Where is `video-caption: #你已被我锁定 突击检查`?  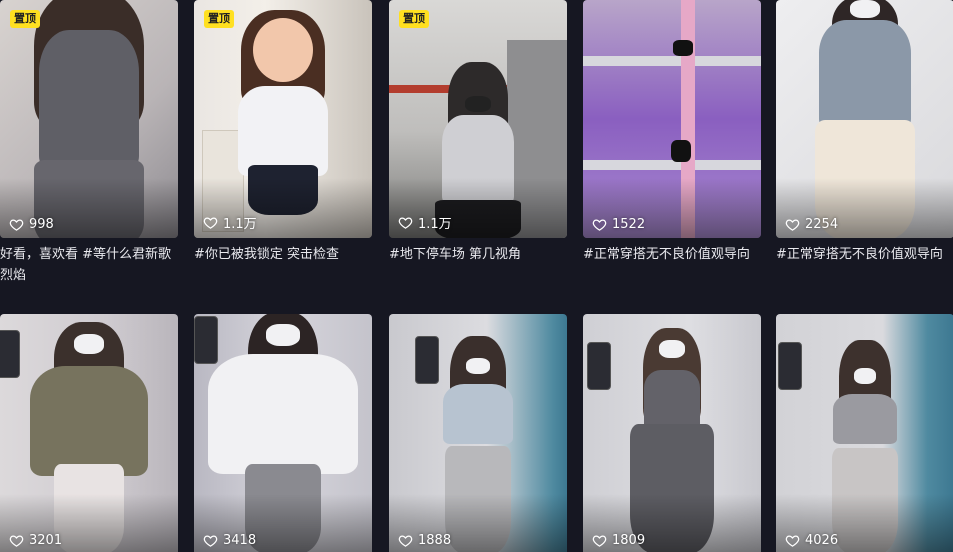
video-caption: #你已被我锁定 突击检查 is located at coordinates (283, 254).